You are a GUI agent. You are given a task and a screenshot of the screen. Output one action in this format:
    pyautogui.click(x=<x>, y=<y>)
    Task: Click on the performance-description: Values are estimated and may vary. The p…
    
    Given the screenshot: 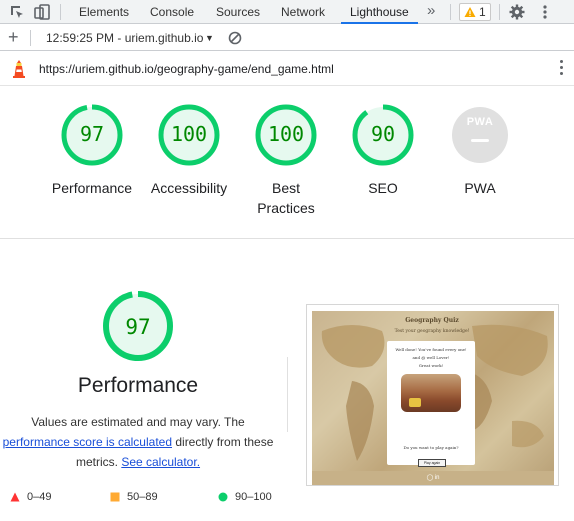 What is the action you would take?
    pyautogui.click(x=138, y=442)
    